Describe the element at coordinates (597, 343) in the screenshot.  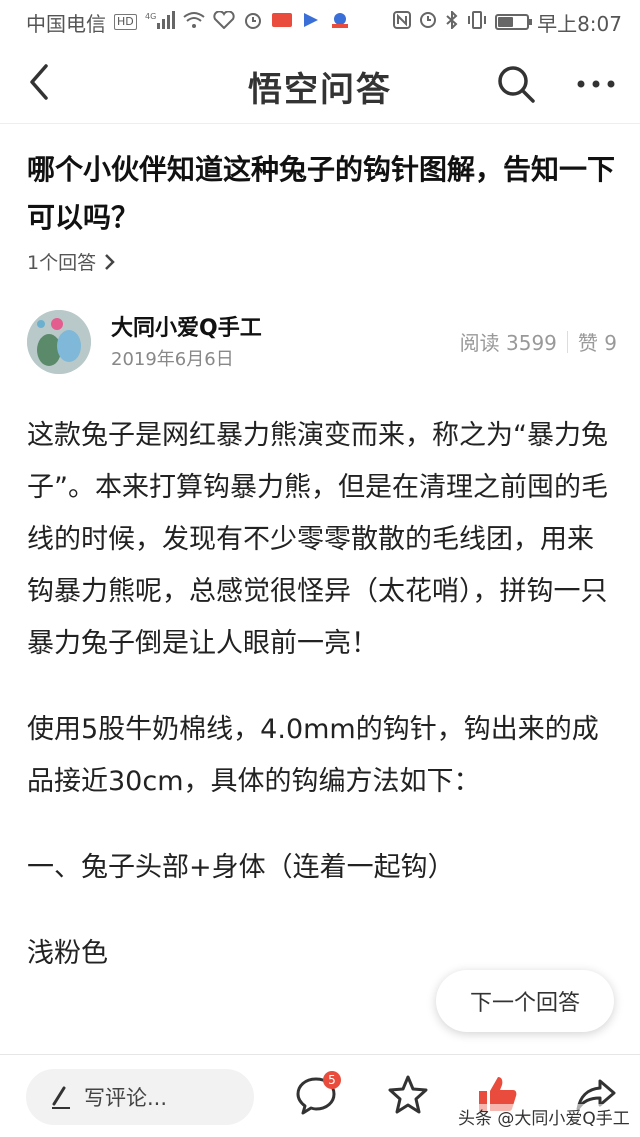
I see `like-count: 赞 9` at that location.